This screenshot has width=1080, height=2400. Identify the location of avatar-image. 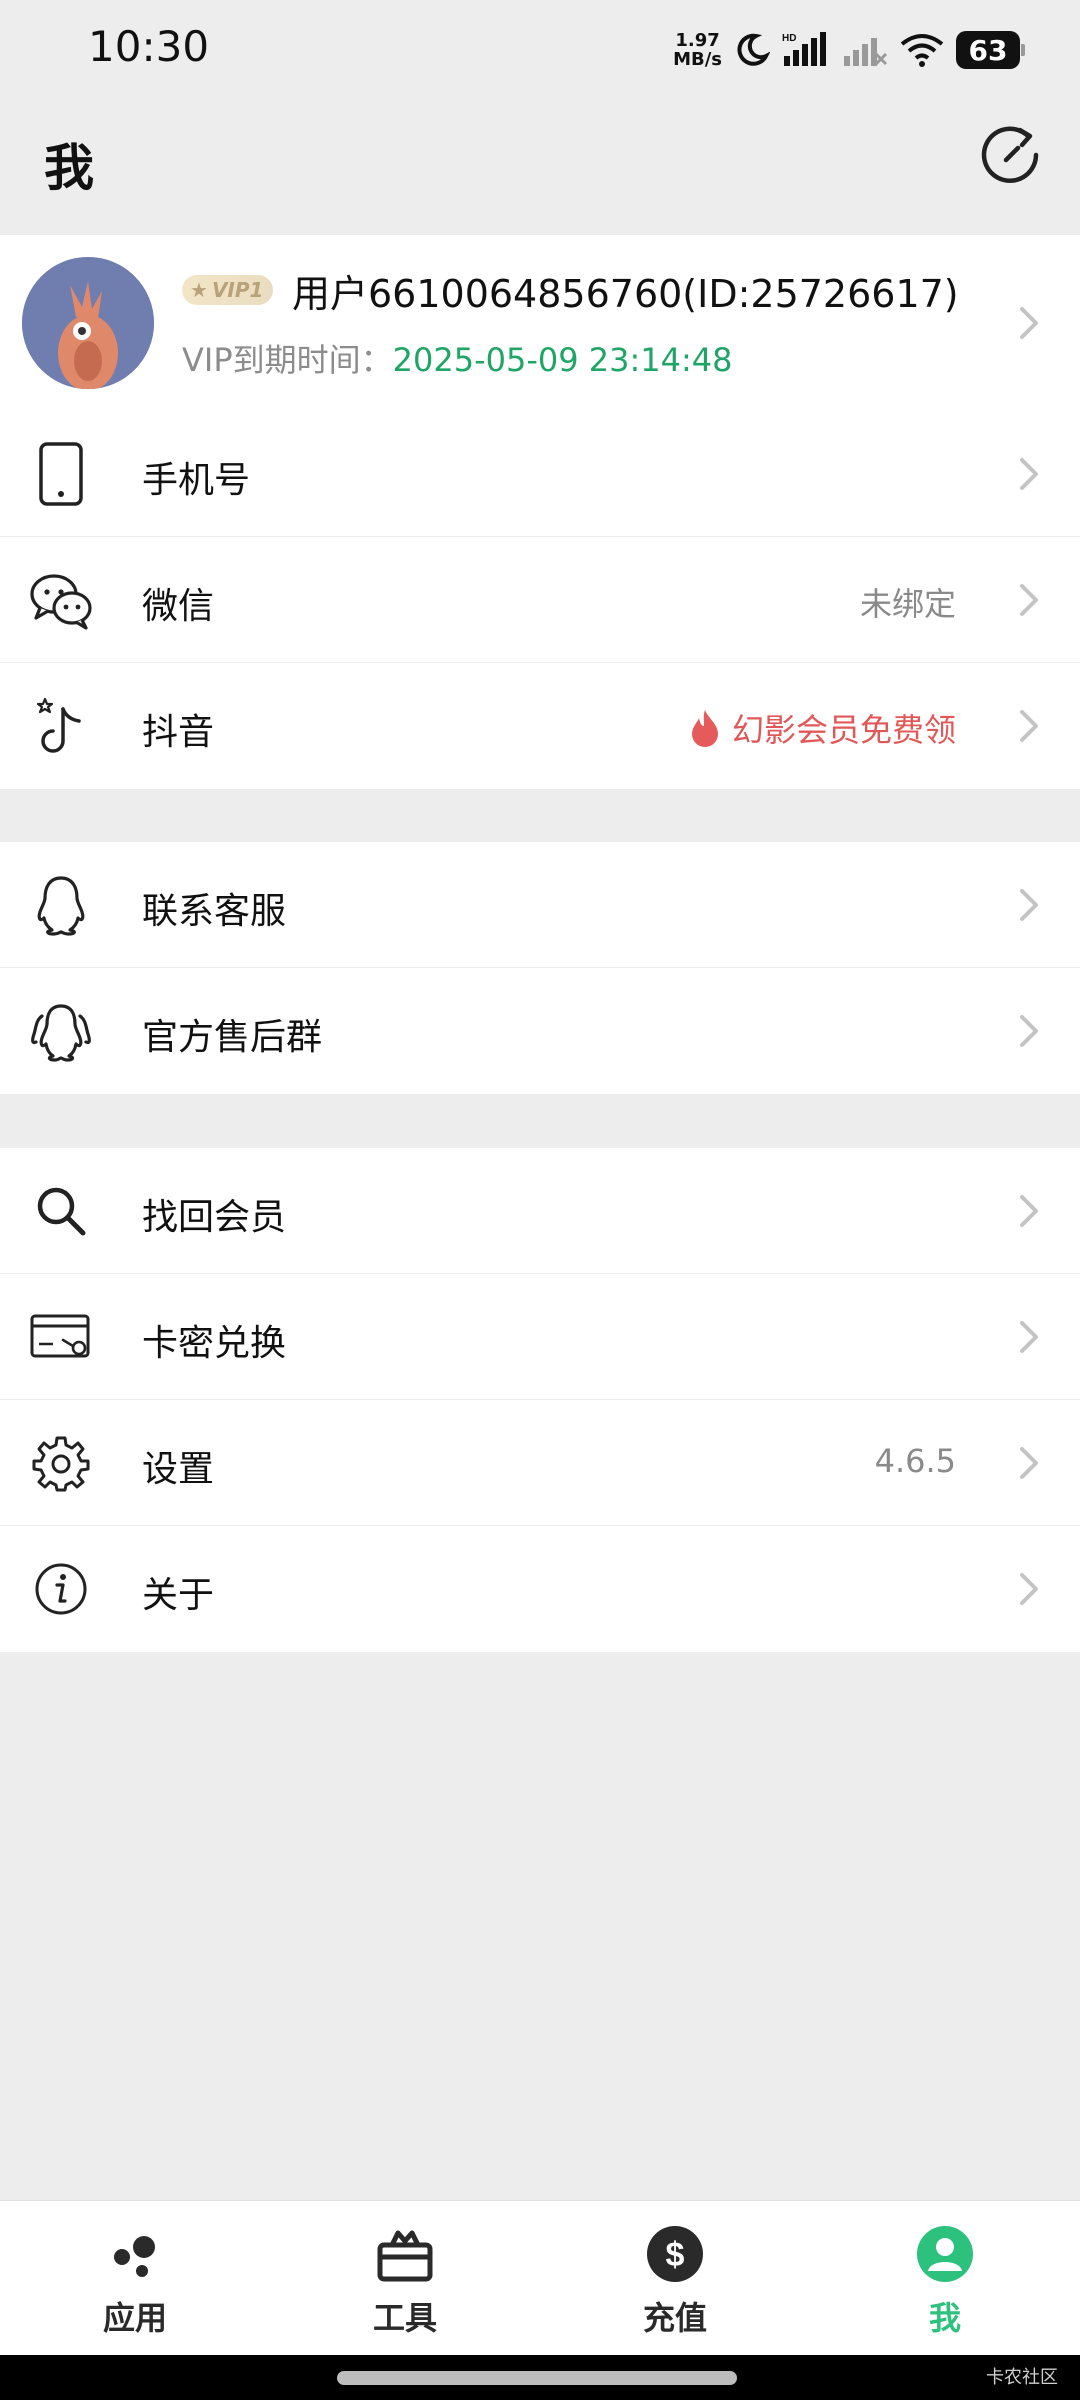
(88, 323).